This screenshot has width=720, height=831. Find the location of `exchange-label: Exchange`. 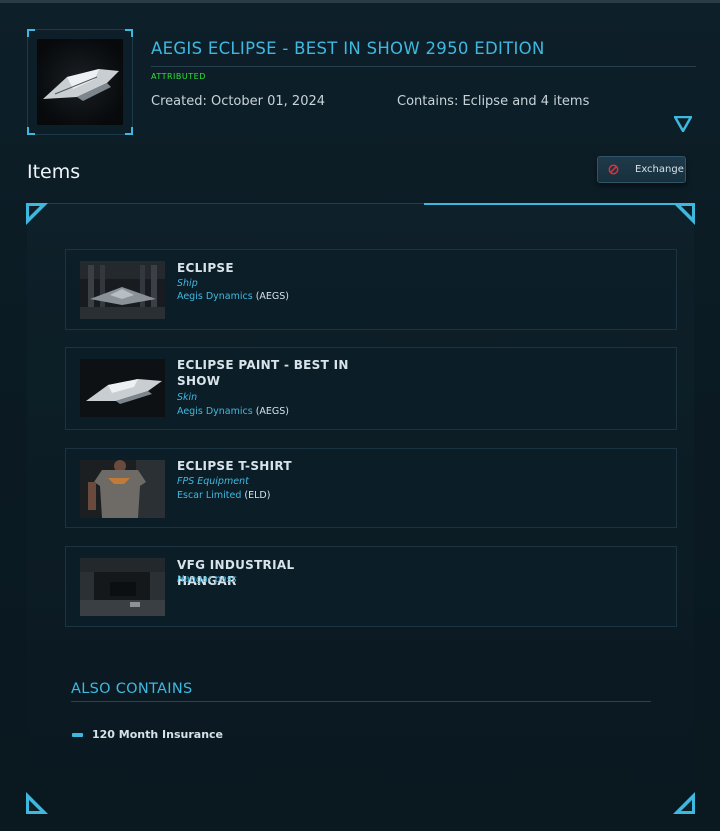

exchange-label: Exchange is located at coordinates (659, 169).